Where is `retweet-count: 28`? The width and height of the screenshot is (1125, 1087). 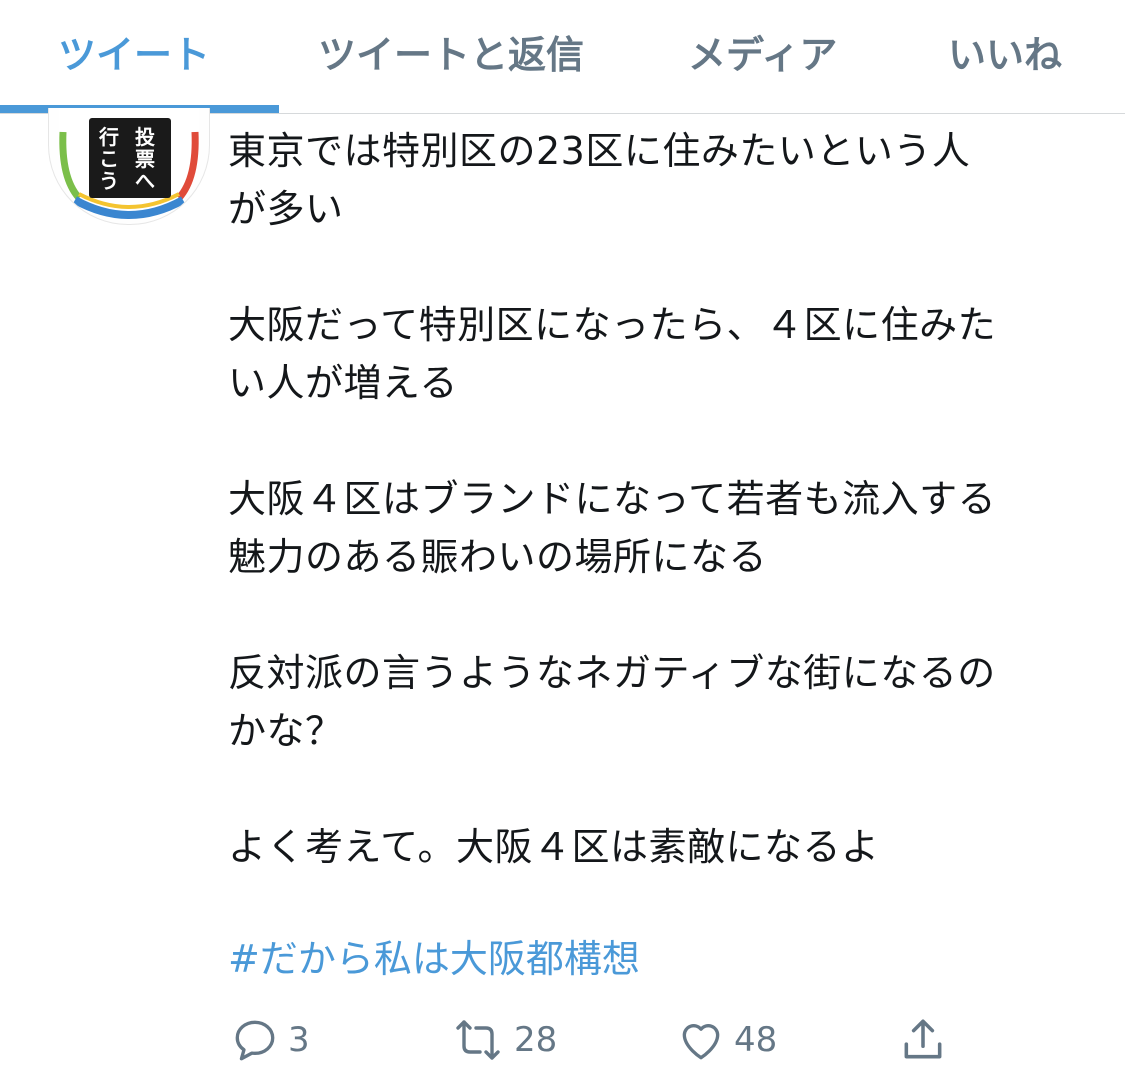
retweet-count: 28 is located at coordinates (536, 1040).